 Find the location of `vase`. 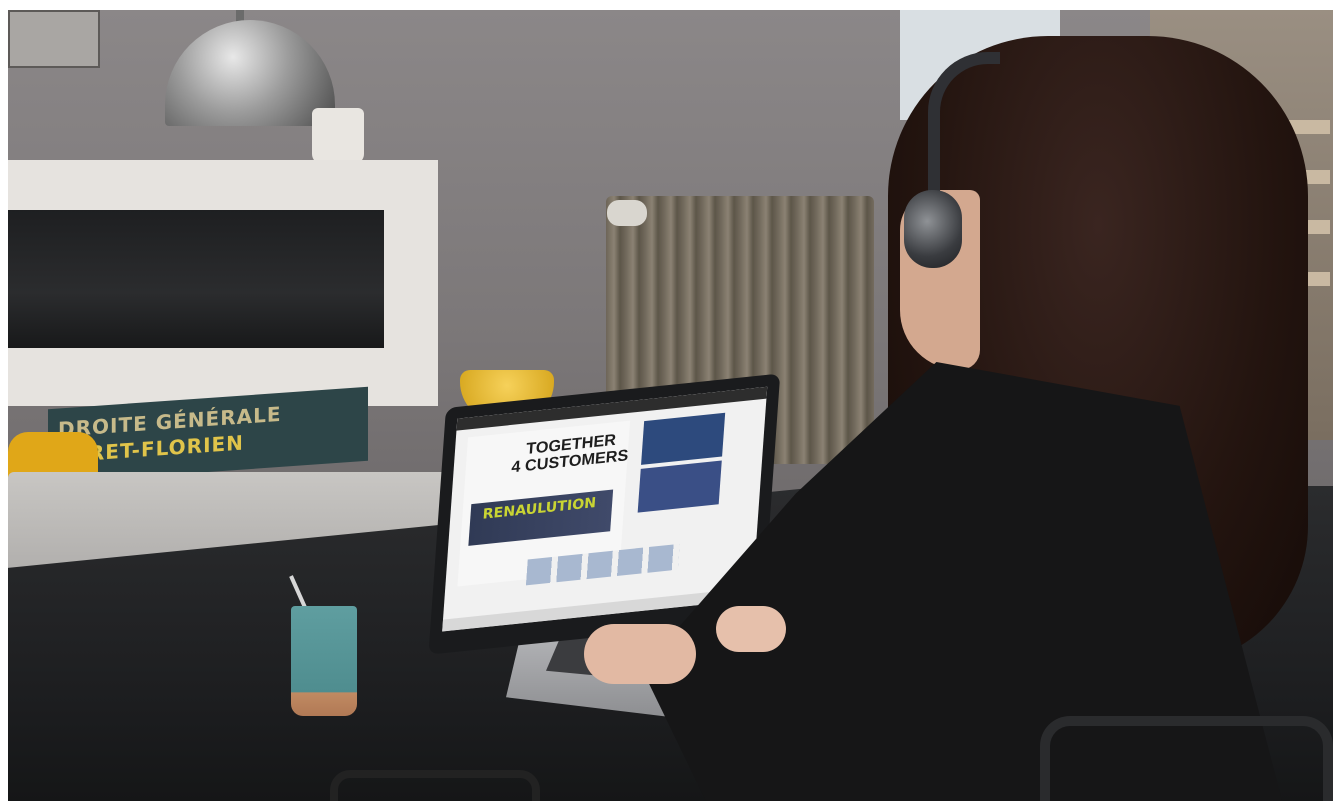

vase is located at coordinates (338, 136).